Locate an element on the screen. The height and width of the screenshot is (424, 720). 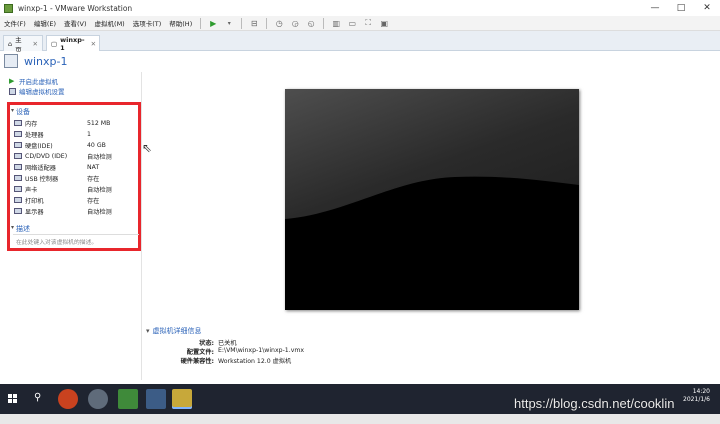
device-name: USB 控制器 is located at coordinates (42, 179).